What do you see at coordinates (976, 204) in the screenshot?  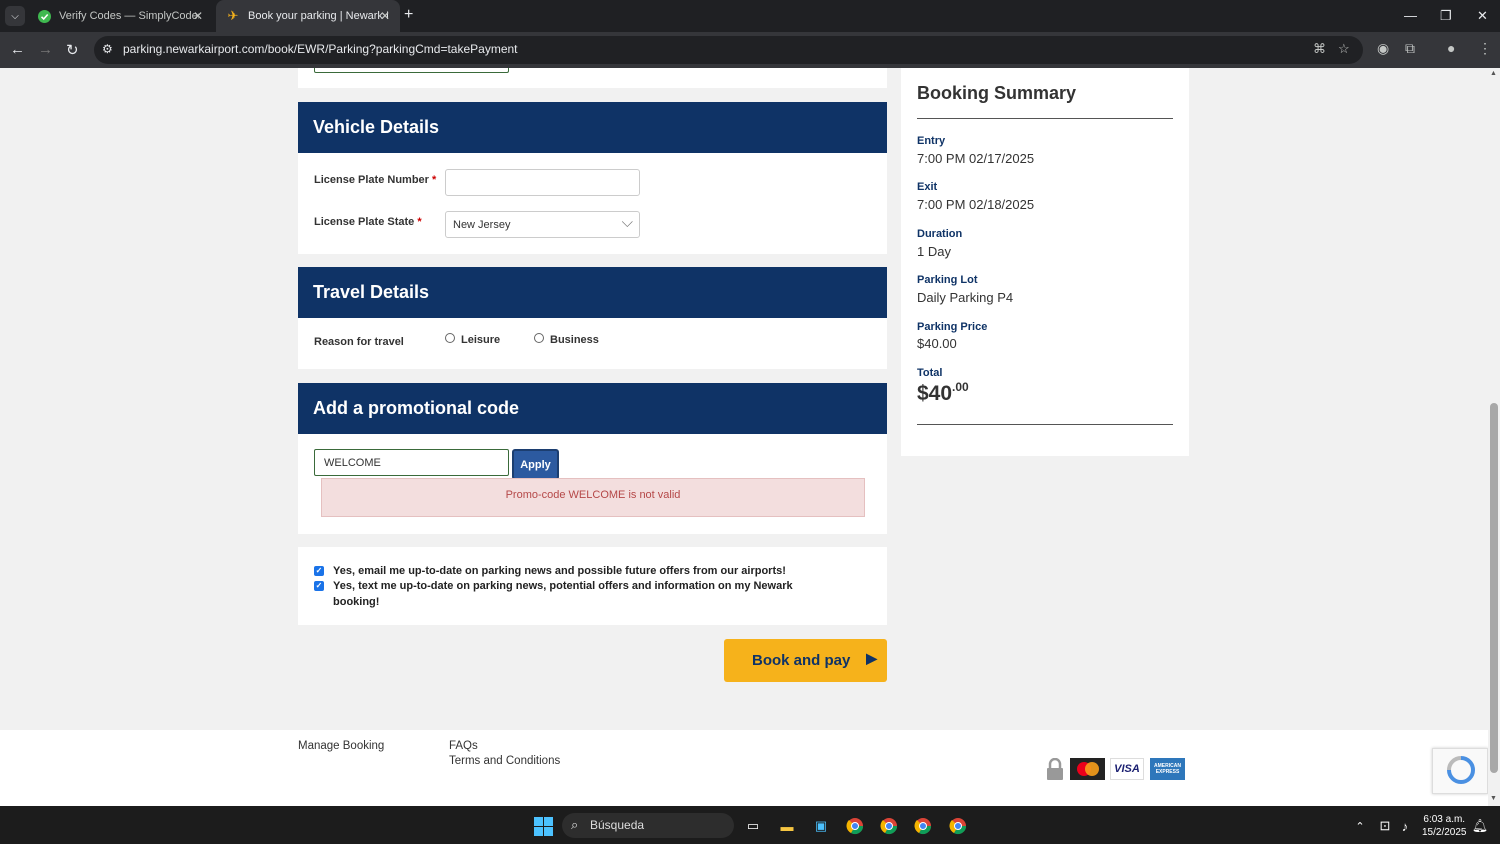 I see `exit-value: 7:00 PM 02/18/2025` at bounding box center [976, 204].